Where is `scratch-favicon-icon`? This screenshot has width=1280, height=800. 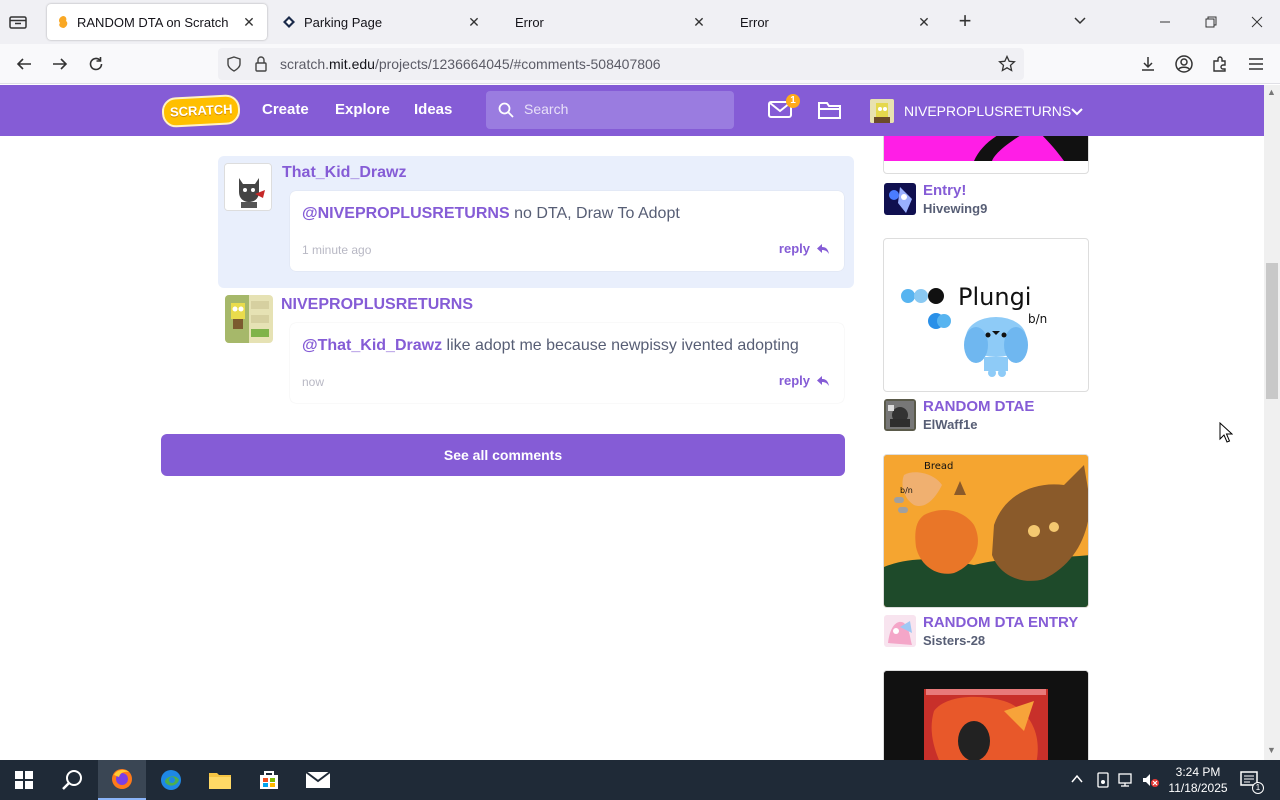
scratch-favicon-icon is located at coordinates (63, 22).